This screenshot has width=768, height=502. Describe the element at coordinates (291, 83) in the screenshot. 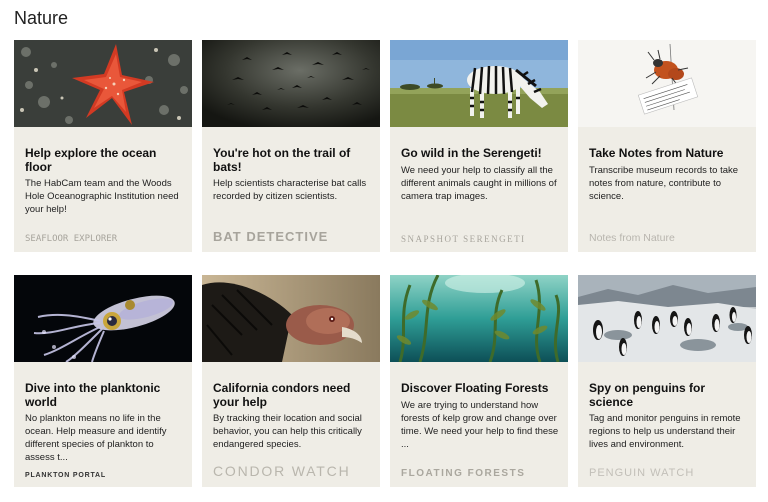

I see `bats-image` at that location.